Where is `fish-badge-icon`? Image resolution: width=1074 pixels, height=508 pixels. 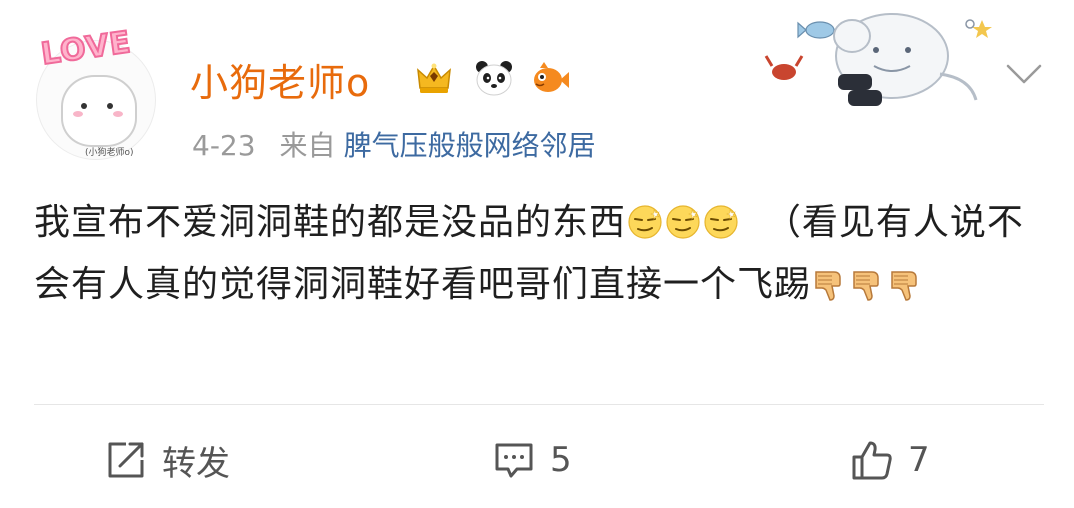 fish-badge-icon is located at coordinates (550, 78).